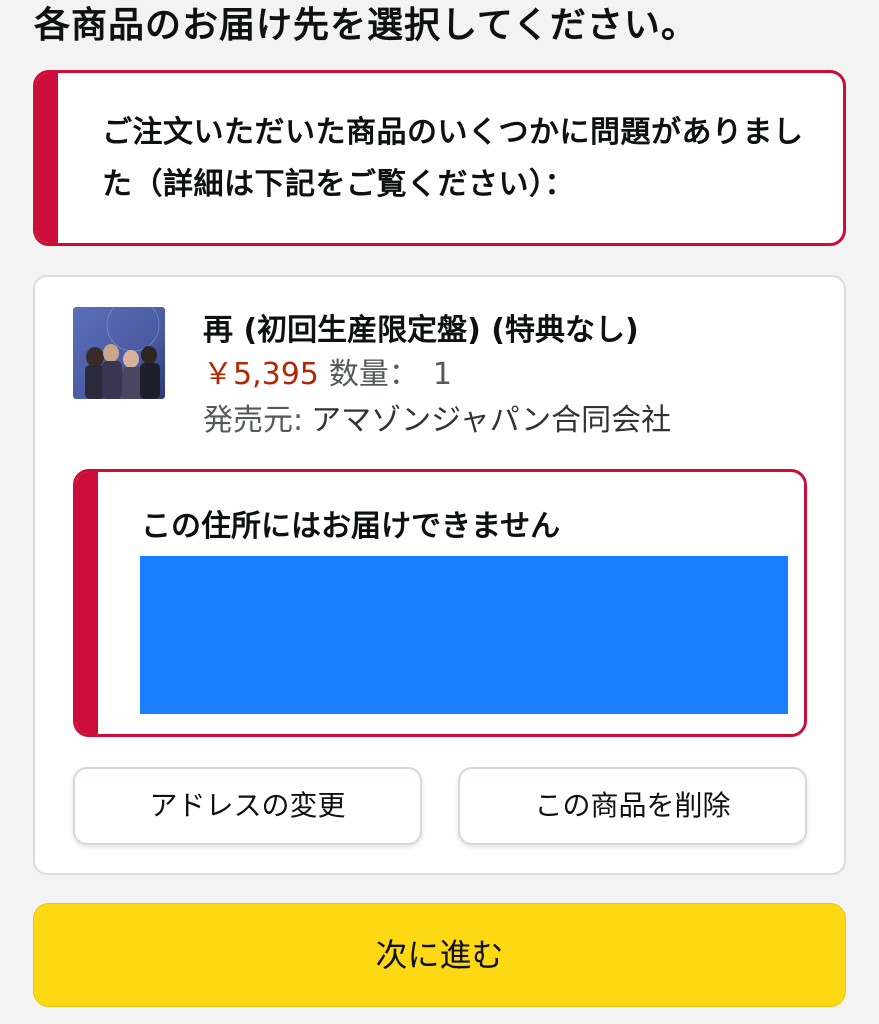 Image resolution: width=879 pixels, height=1024 pixels. Describe the element at coordinates (119, 353) in the screenshot. I see `product-thumbnail` at that location.